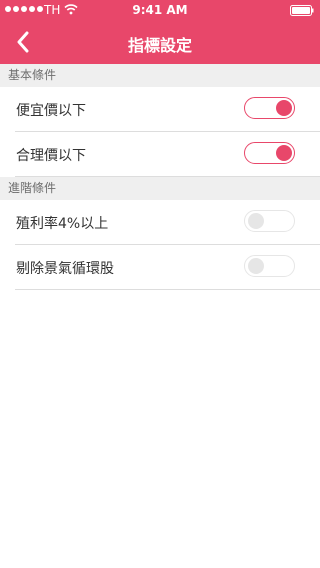  I want to click on list-item-label: 殖利率4%以上, so click(62, 224).